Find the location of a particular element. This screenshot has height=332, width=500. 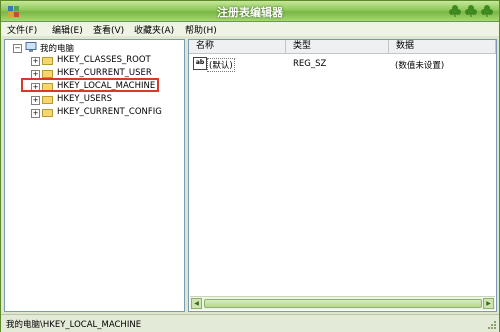

collapse-icon: − is located at coordinates (17, 48).